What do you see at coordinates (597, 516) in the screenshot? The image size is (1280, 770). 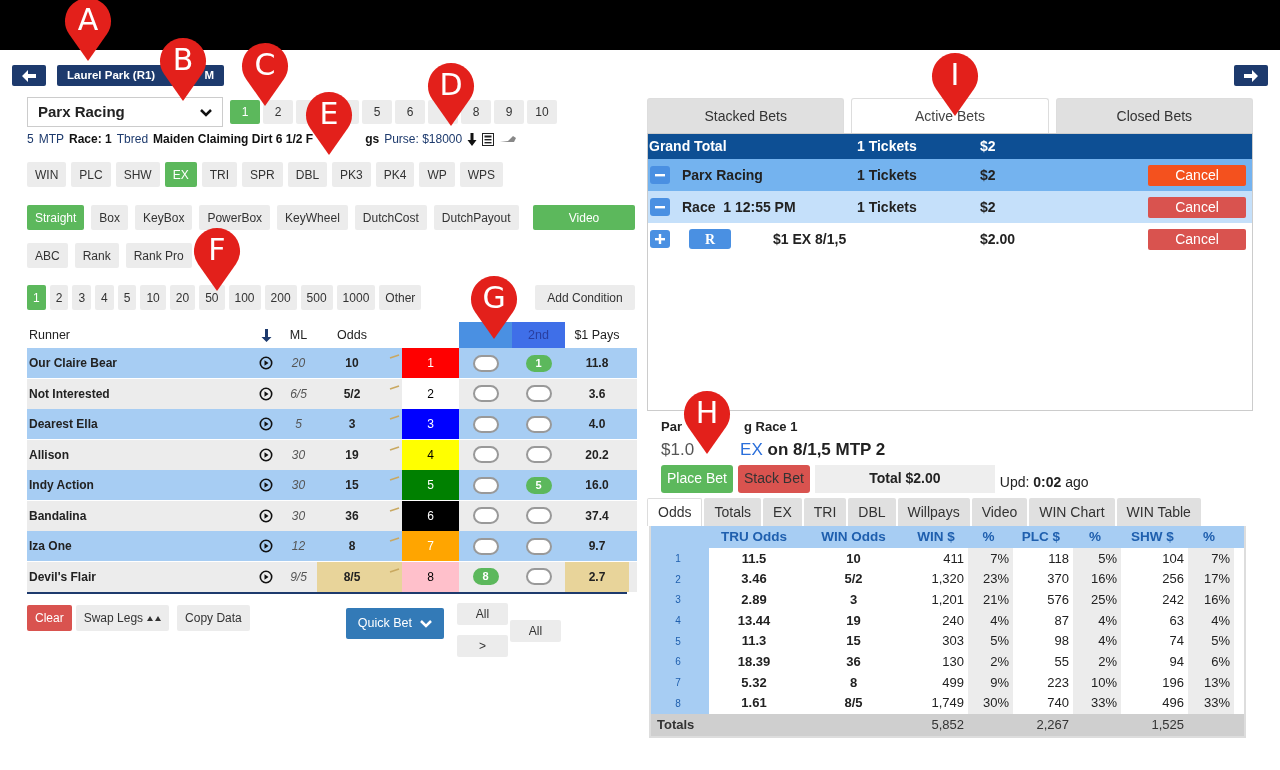 I see `payout-cell-text: 37.4` at bounding box center [597, 516].